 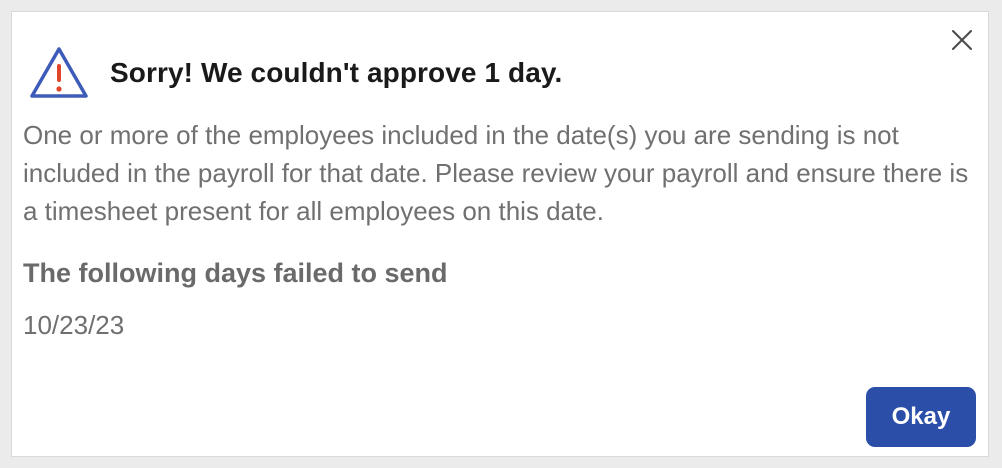 What do you see at coordinates (59, 73) in the screenshot?
I see `warning-triangle-icon` at bounding box center [59, 73].